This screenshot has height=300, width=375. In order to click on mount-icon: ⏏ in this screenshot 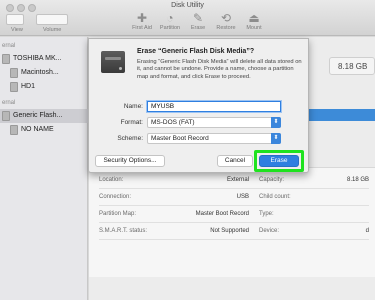, I will do `click(254, 18)`.